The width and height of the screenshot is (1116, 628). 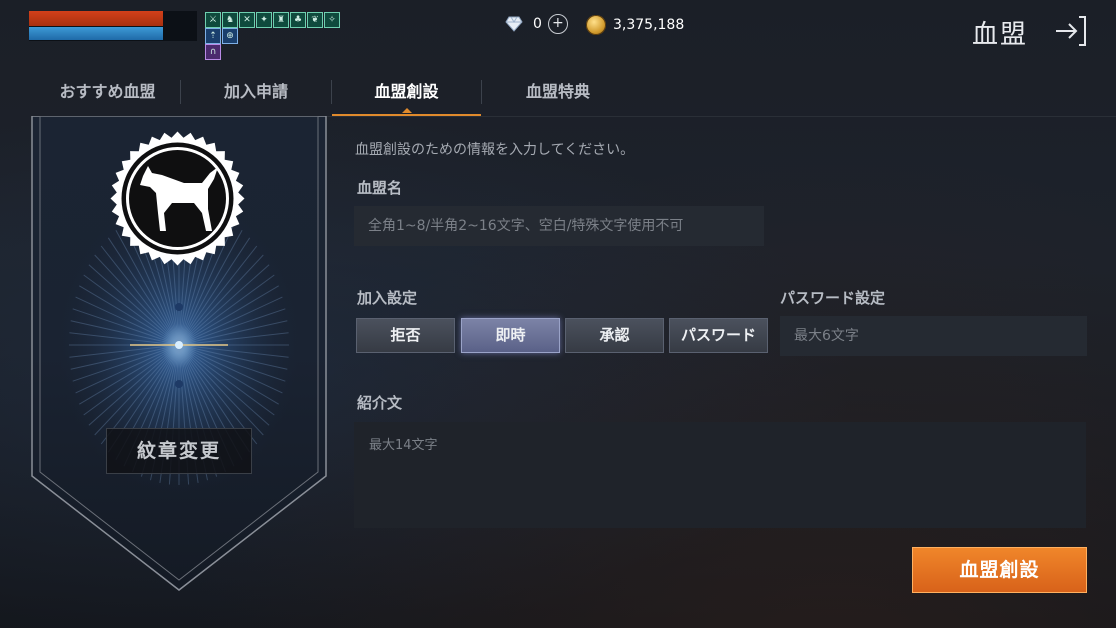 I want to click on gem-amount: 0, so click(x=537, y=24).